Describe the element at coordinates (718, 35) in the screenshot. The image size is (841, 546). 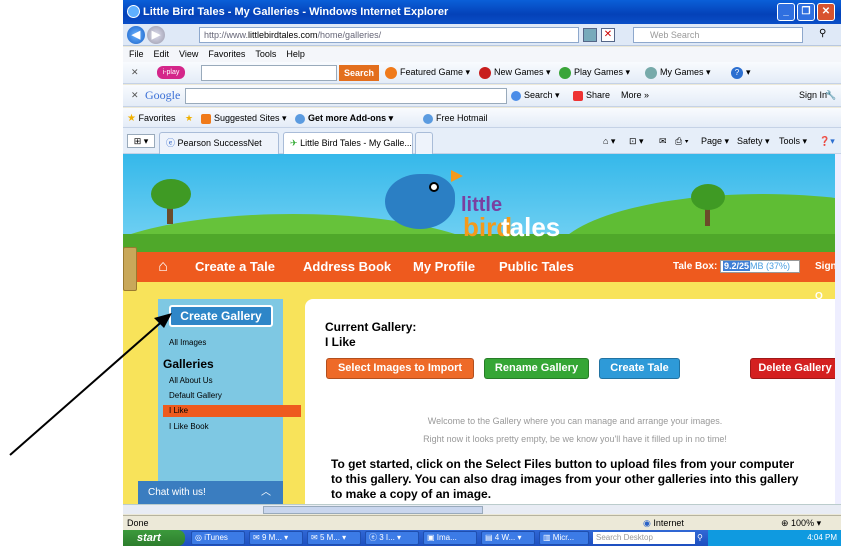
I see `web-search-input: Web Search` at that location.